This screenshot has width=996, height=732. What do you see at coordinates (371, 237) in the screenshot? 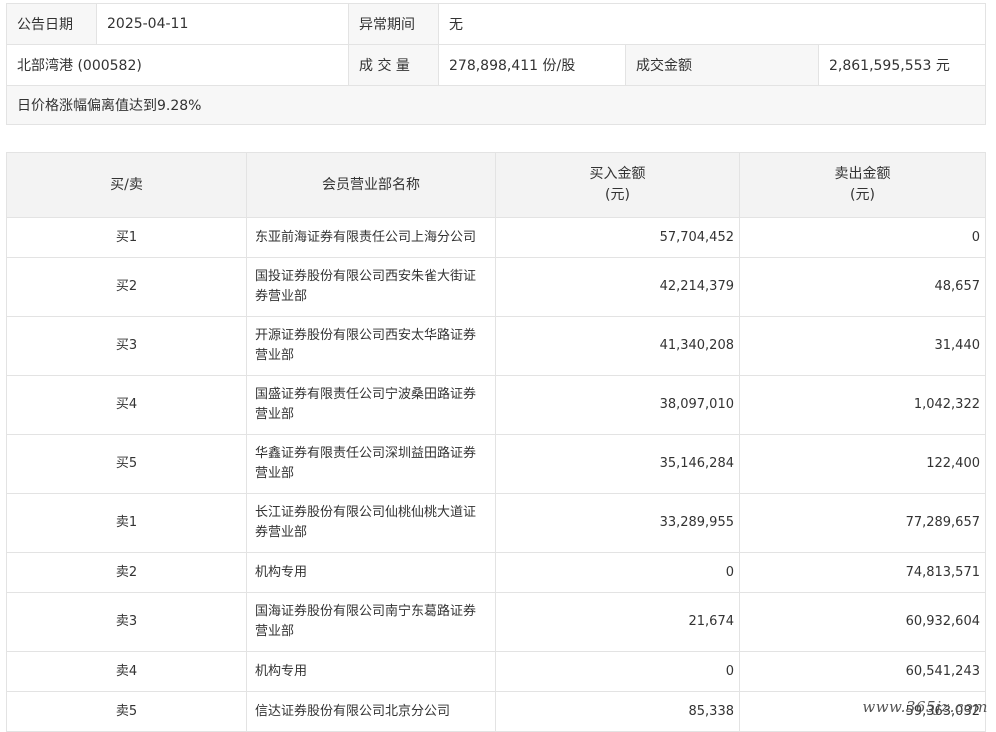
I see `row-member-name: 东亚前海证券有限责任公司上海分公司` at bounding box center [371, 237].